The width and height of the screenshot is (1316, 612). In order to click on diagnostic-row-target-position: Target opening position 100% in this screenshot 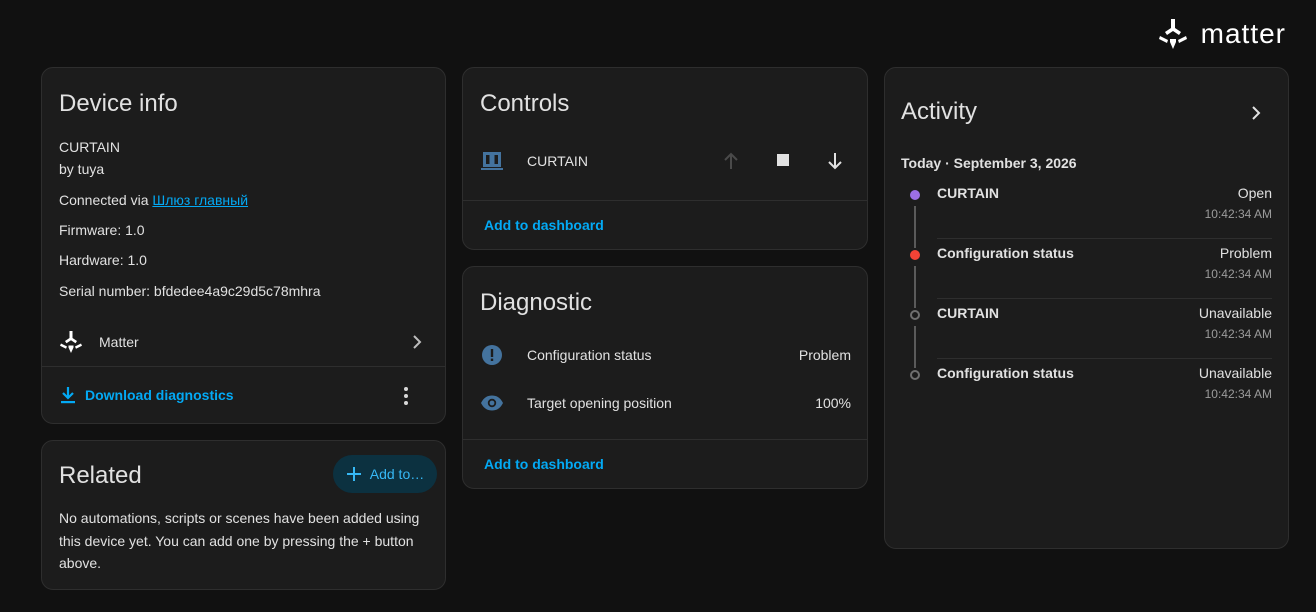, I will do `click(665, 403)`.